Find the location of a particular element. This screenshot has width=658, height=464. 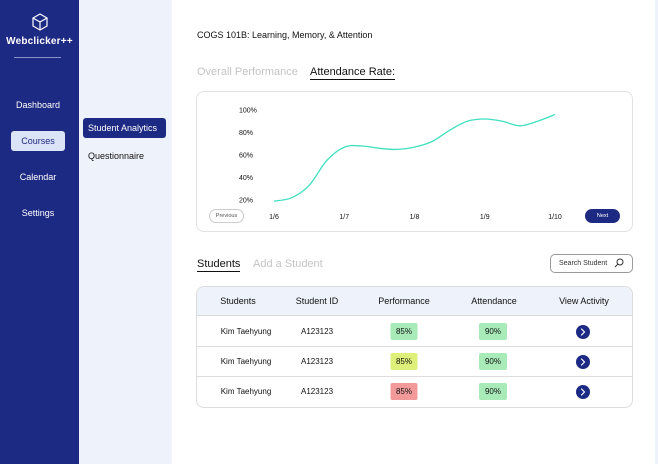

header-student-id: Student ID is located at coordinates (317, 301).